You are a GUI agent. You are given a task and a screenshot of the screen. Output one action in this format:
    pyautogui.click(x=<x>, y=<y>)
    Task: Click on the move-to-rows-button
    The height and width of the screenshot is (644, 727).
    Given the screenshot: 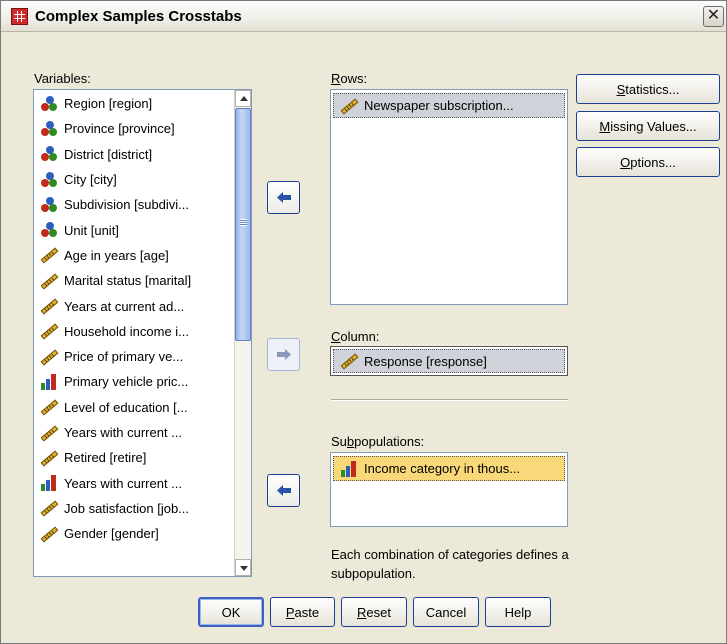 What is the action you would take?
    pyautogui.click(x=283, y=197)
    